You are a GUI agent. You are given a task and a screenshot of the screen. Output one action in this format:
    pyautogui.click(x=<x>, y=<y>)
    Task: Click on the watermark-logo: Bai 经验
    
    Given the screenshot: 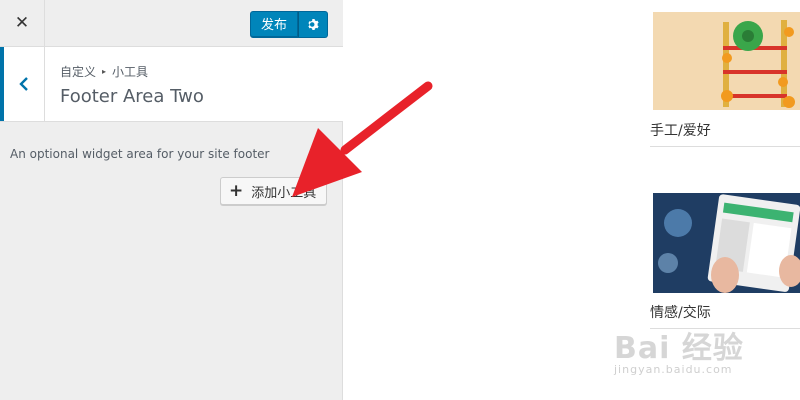 What is the action you would take?
    pyautogui.click(x=679, y=348)
    